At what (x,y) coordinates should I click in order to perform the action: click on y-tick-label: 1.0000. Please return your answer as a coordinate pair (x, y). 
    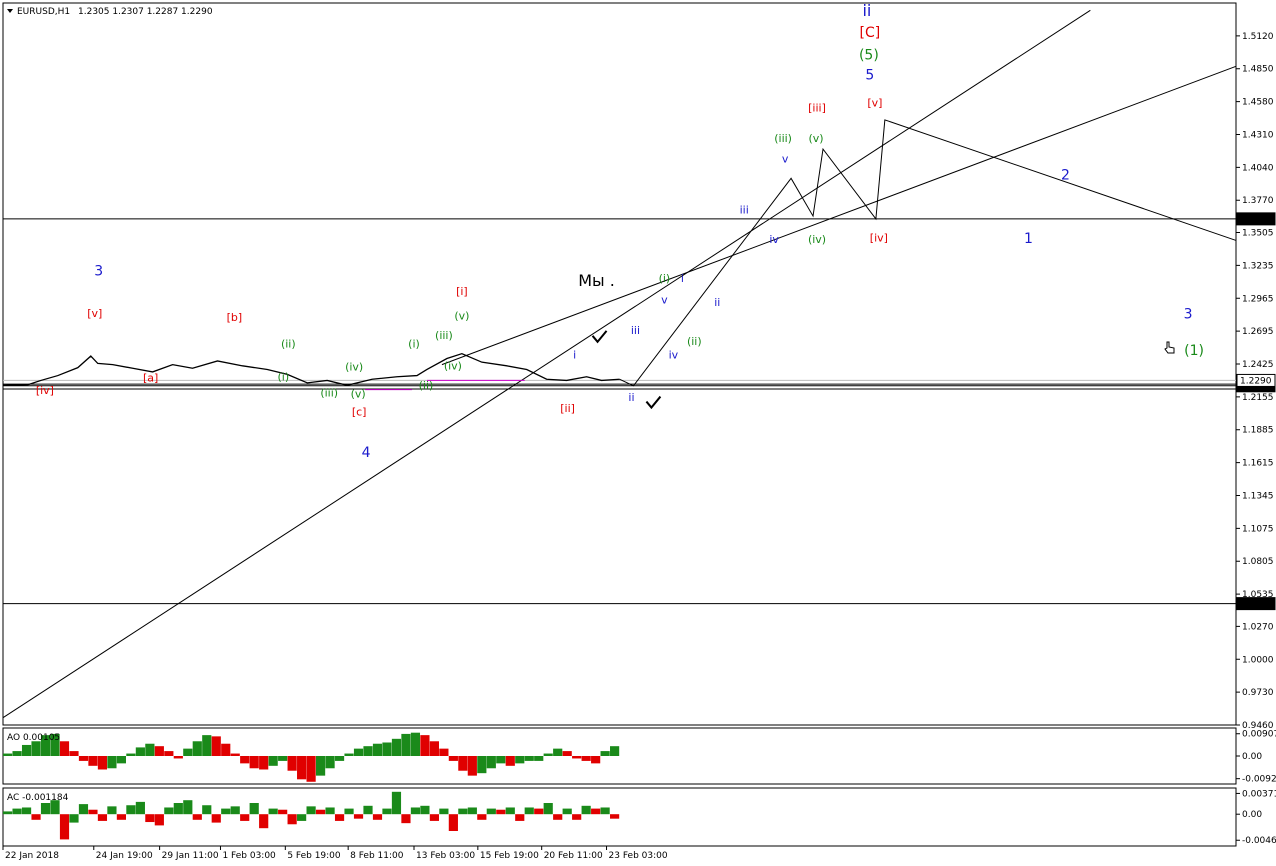
    Looking at the image, I should click on (1258, 660).